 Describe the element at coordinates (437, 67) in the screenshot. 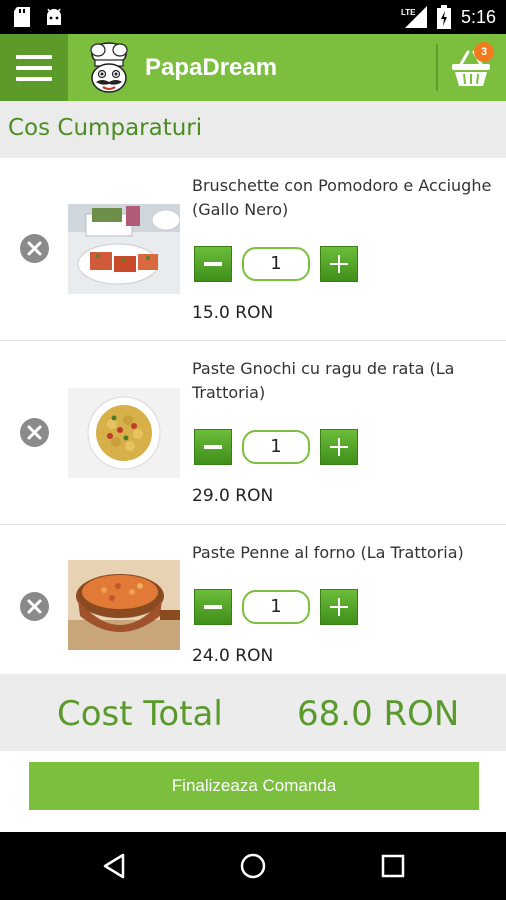

I see `app-bar-divider` at that location.